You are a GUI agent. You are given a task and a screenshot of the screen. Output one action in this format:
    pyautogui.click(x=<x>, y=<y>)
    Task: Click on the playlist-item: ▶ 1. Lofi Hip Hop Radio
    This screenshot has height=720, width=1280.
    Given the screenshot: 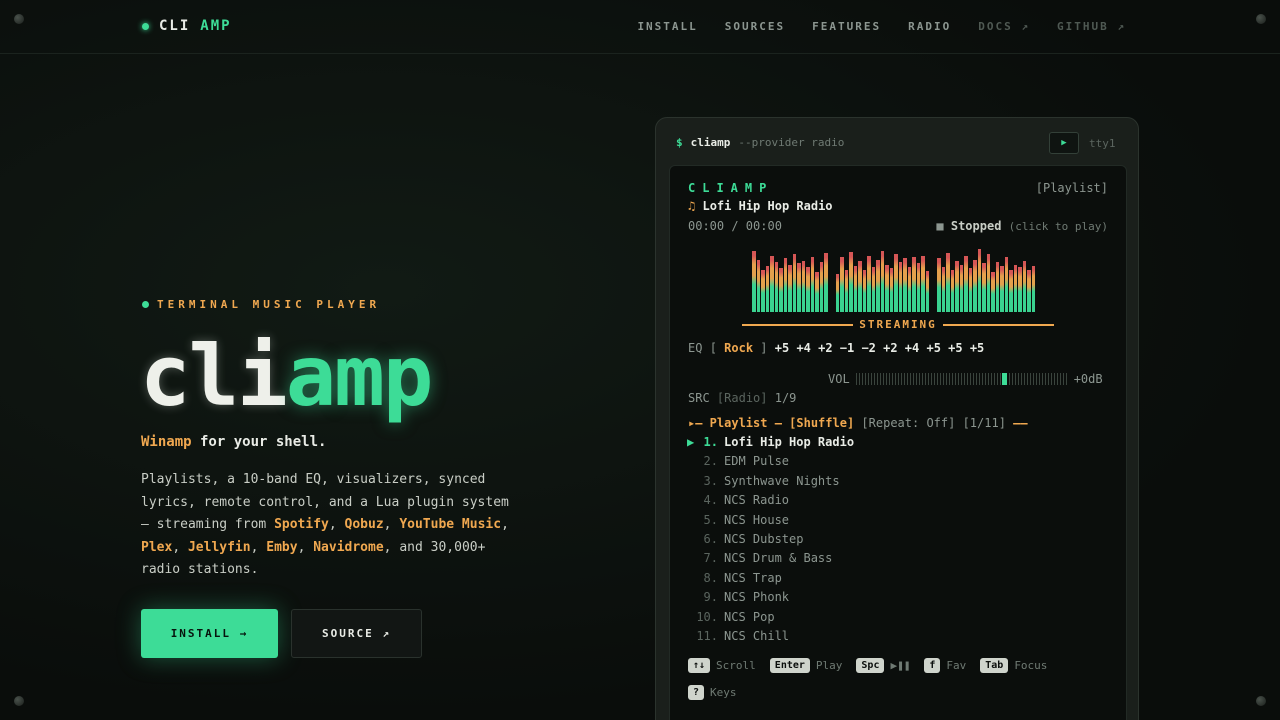 What is the action you would take?
    pyautogui.click(x=770, y=444)
    